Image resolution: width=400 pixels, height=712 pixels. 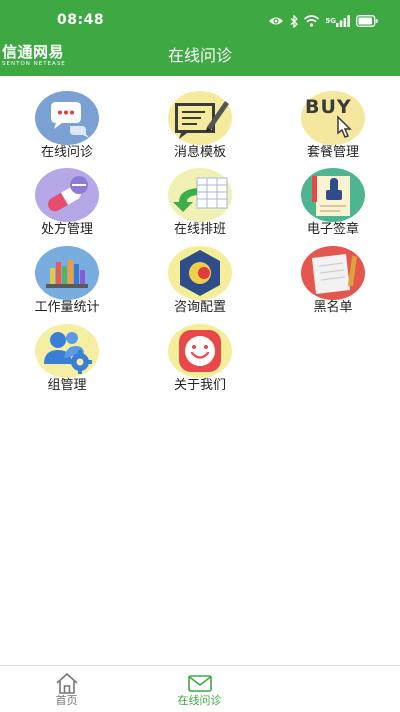 What do you see at coordinates (333, 195) in the screenshot?
I see `document-stamp-icon` at bounding box center [333, 195].